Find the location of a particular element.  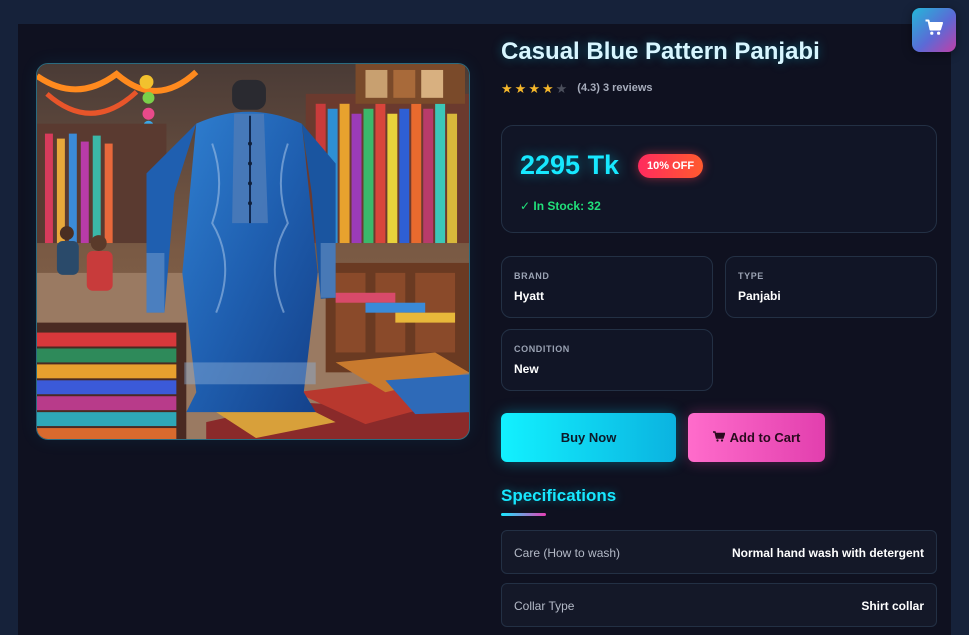

rating: ★ ★ ★ ★ ★ (4.3) 3 reviews is located at coordinates (577, 88).